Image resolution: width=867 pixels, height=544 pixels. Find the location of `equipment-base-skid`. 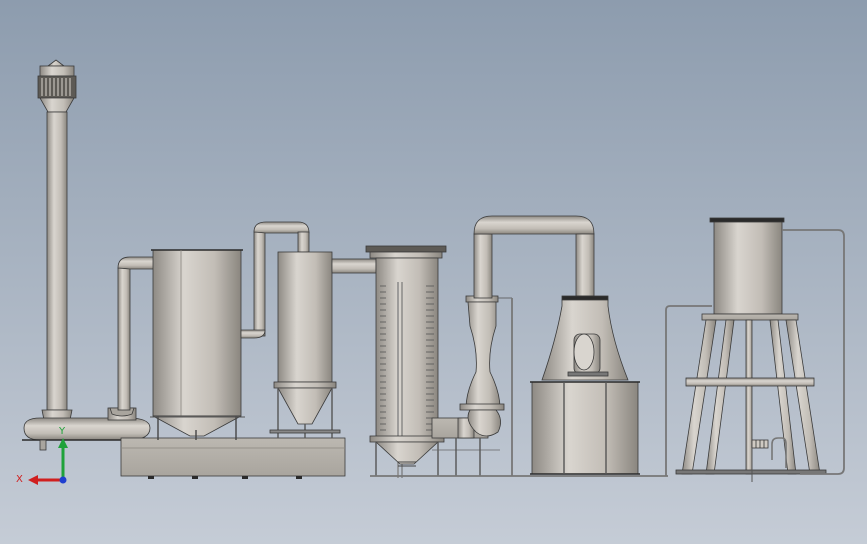

equipment-base-skid is located at coordinates (233, 458).